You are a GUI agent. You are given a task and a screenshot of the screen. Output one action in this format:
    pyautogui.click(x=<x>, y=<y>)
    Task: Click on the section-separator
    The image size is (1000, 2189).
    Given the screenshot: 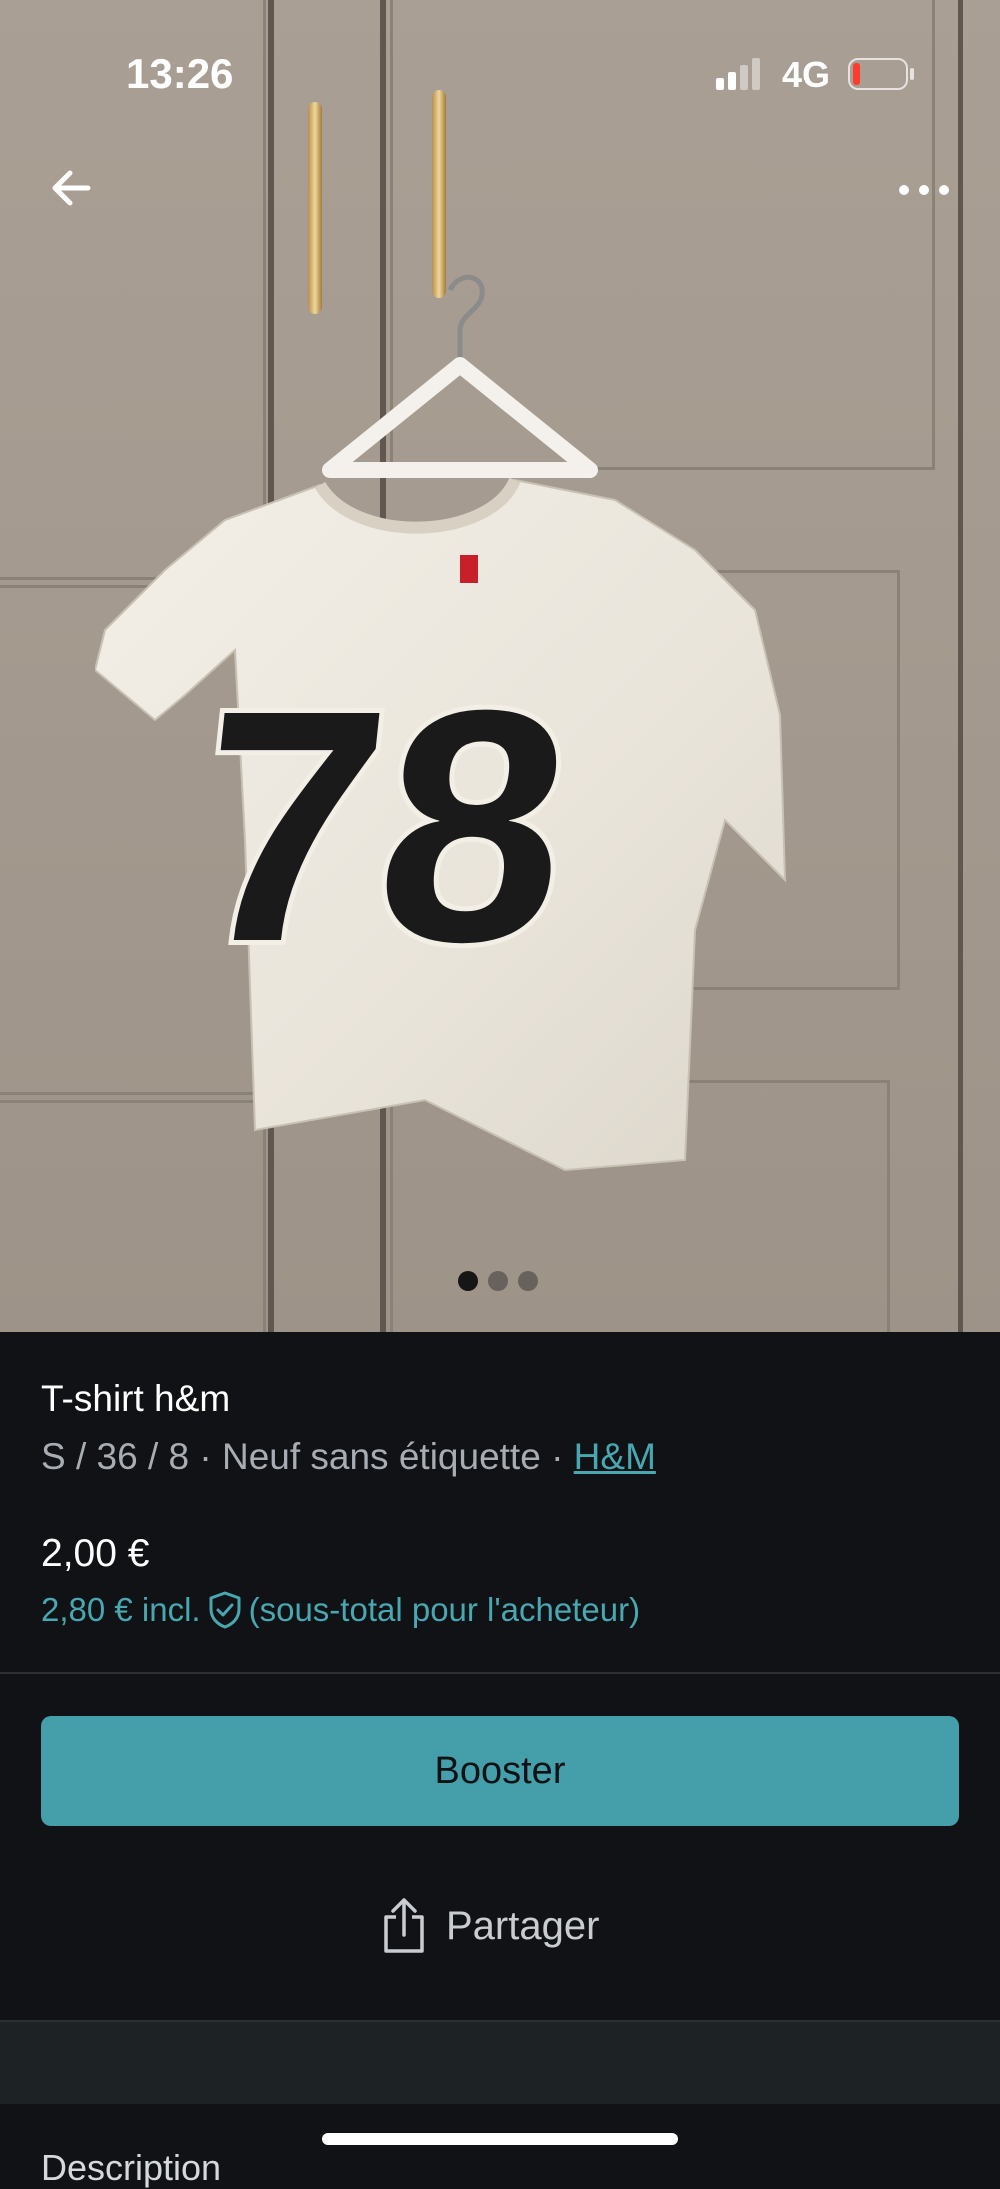 What is the action you would take?
    pyautogui.click(x=500, y=2062)
    